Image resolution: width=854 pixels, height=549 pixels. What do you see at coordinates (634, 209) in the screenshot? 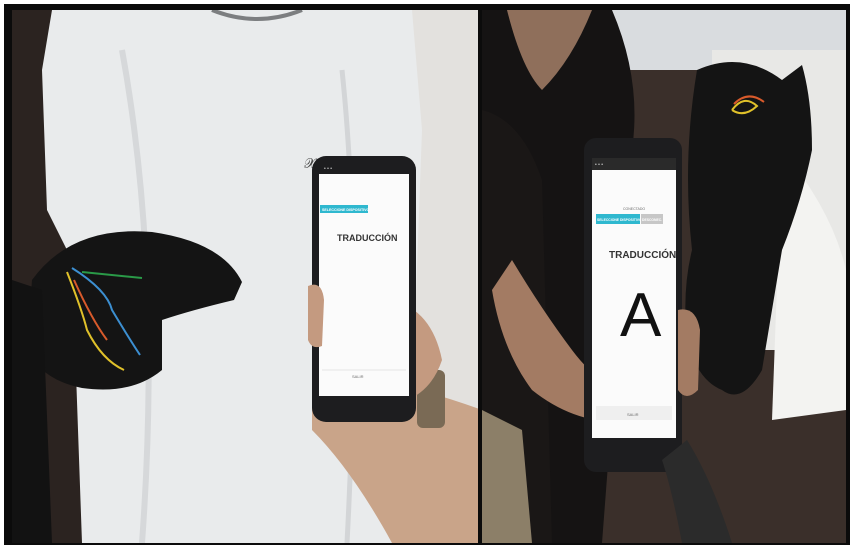
I see `connected-label: CONECTADO` at bounding box center [634, 209].